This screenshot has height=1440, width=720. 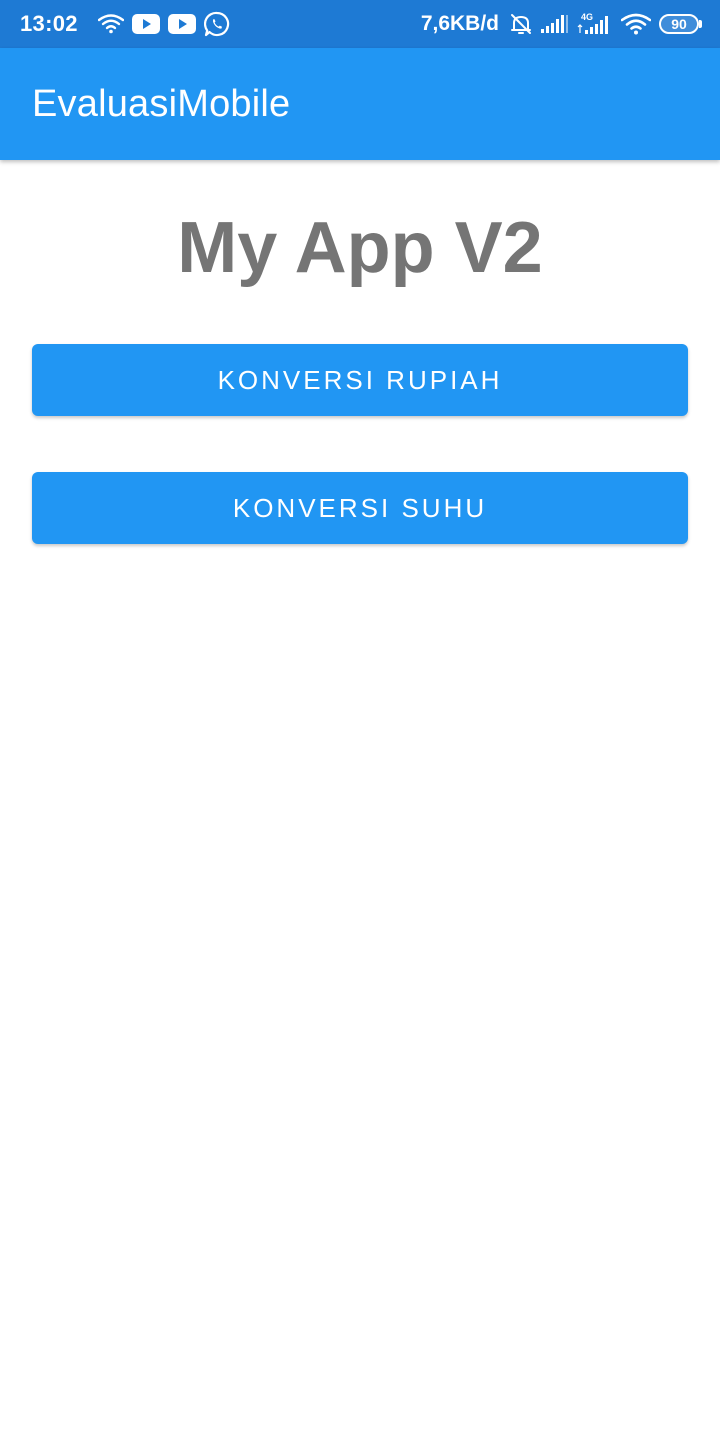 I want to click on status-right: 7,6KB/d 4G 90, so click(x=561, y=24).